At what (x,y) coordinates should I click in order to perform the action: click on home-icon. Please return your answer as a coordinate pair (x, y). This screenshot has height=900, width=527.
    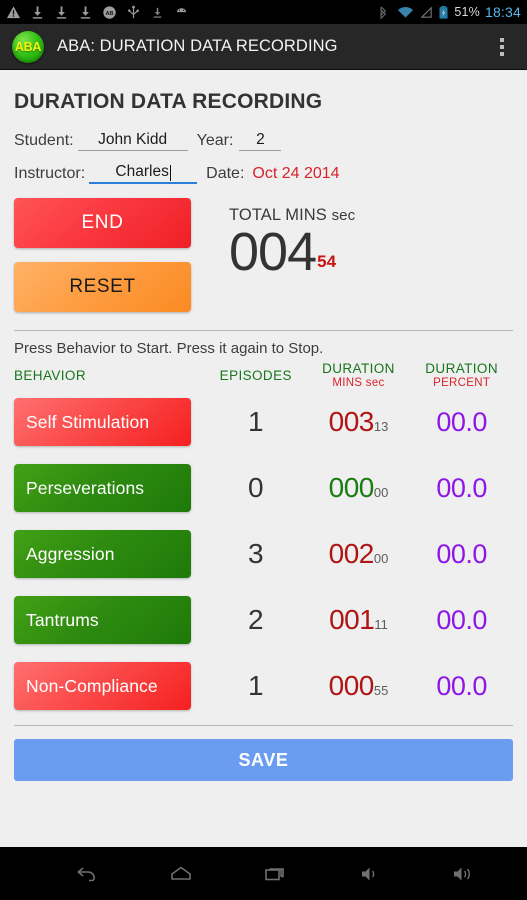
    Looking at the image, I should click on (181, 874).